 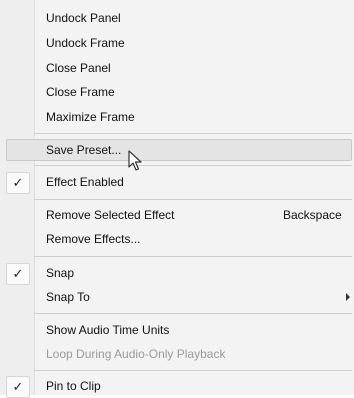 What do you see at coordinates (348, 297) in the screenshot?
I see `submenu-arrow-icon` at bounding box center [348, 297].